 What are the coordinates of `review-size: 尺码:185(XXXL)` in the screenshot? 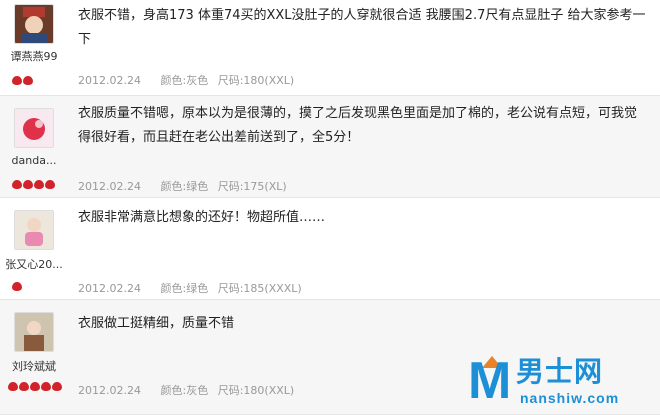 It's located at (259, 288).